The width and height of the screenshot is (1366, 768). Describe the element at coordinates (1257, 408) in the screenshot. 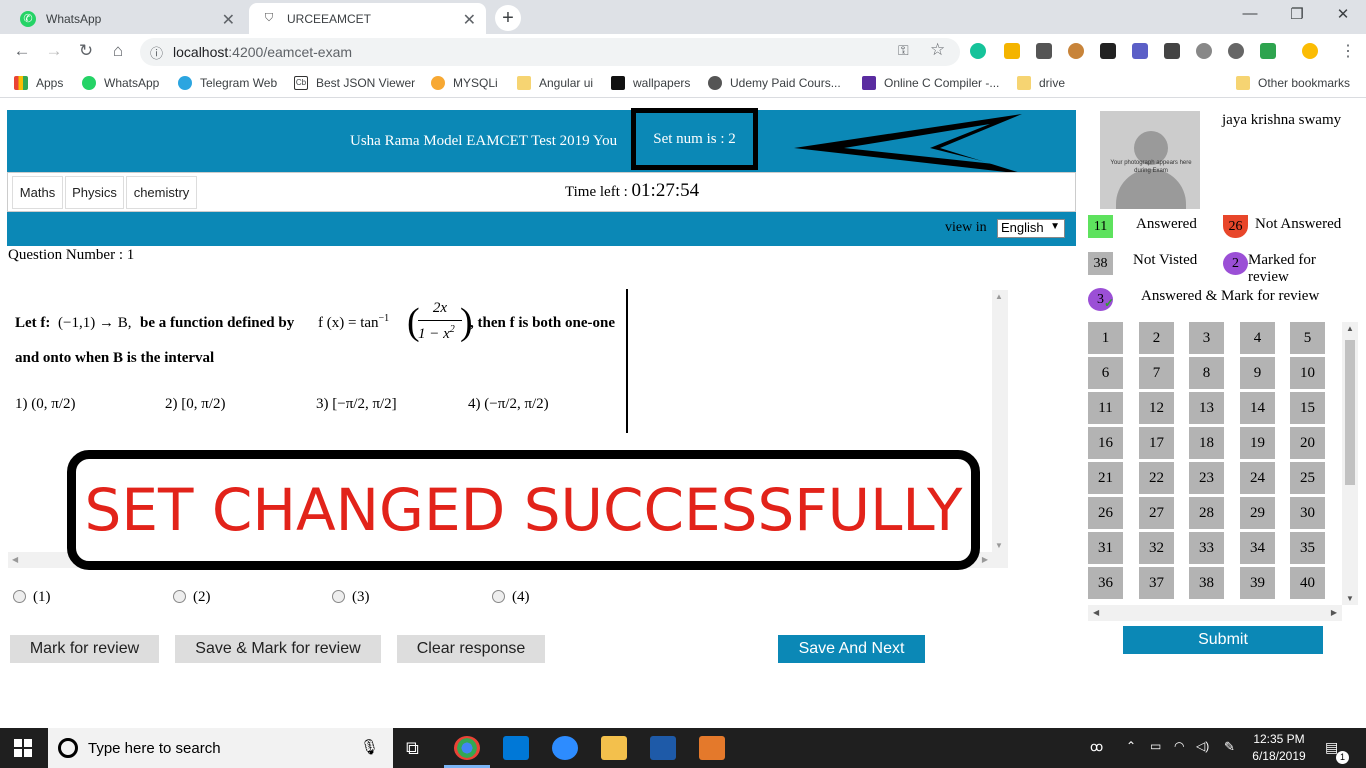

I see `palette-question-14: 14` at that location.